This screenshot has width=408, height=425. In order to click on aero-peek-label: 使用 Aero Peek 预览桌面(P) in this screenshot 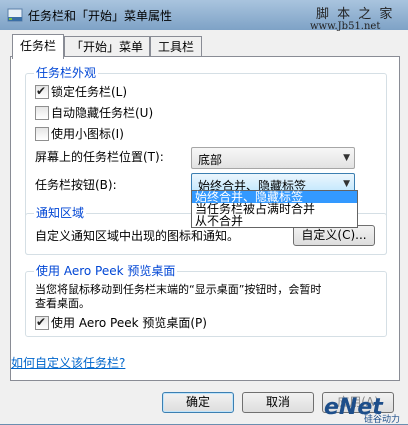, I will do `click(129, 323)`.